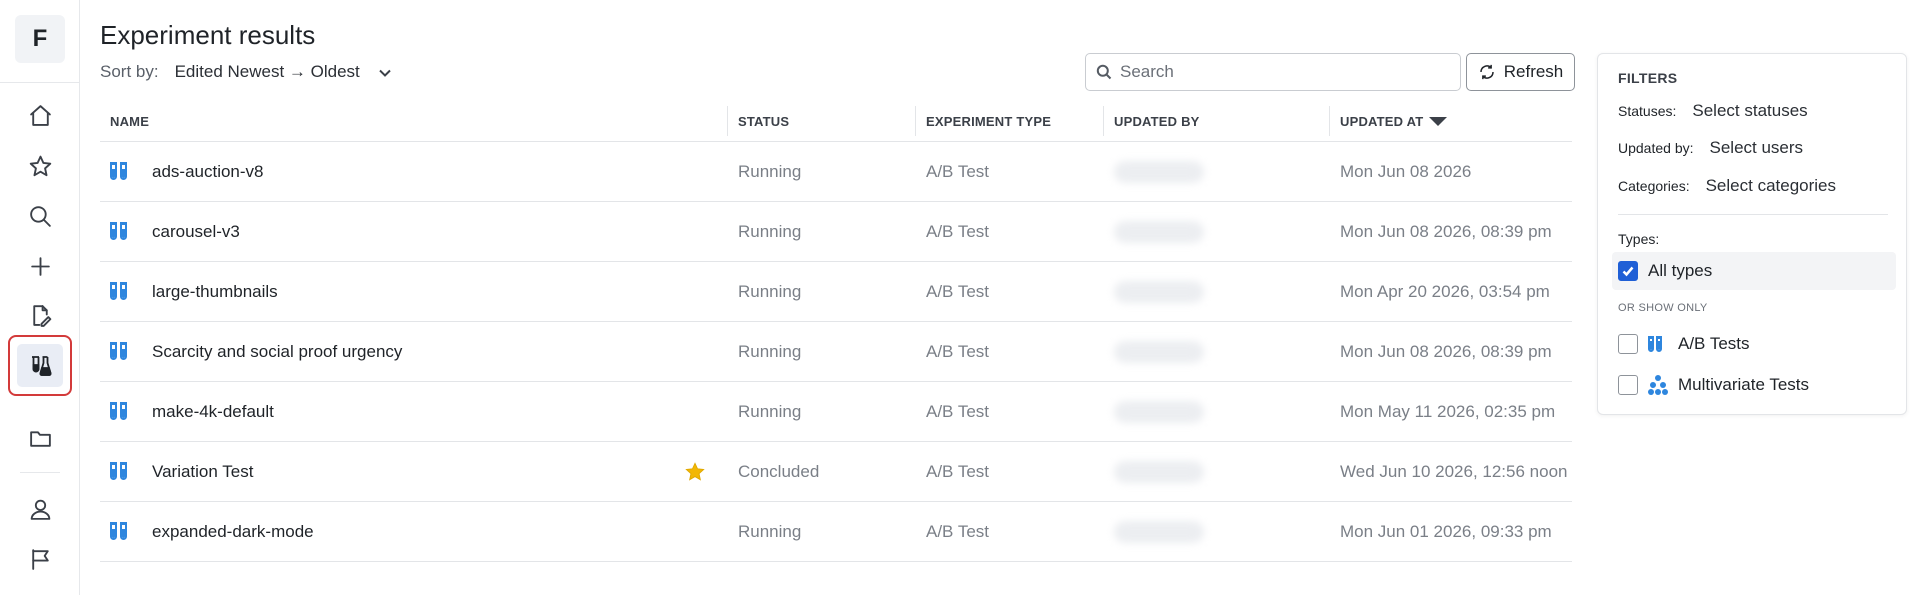  Describe the element at coordinates (1445, 291) in the screenshot. I see `updated-at-cell: Mon Apr 20 2026, 03:54 pm` at that location.